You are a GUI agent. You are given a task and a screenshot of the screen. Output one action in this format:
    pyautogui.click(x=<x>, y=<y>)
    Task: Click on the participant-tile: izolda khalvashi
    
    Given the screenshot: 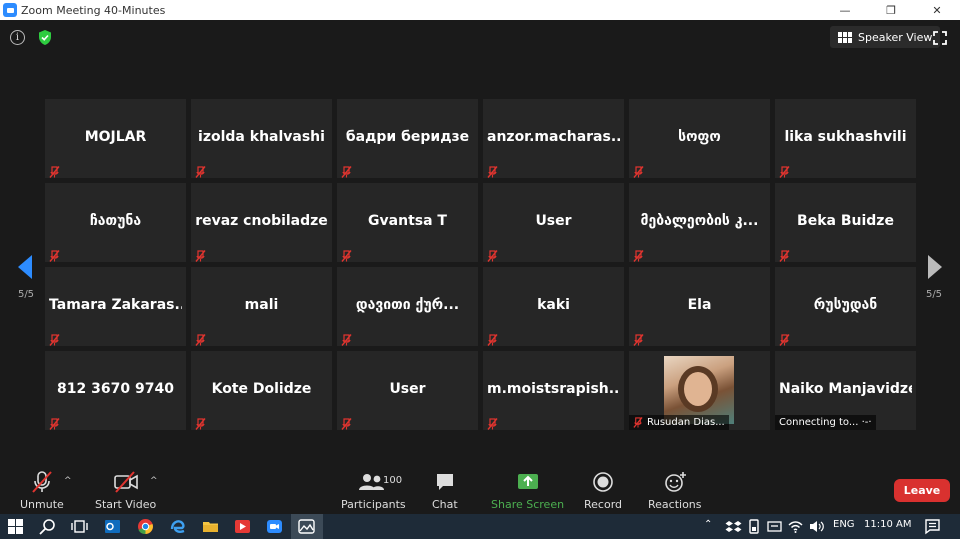 What is the action you would take?
    pyautogui.click(x=261, y=138)
    